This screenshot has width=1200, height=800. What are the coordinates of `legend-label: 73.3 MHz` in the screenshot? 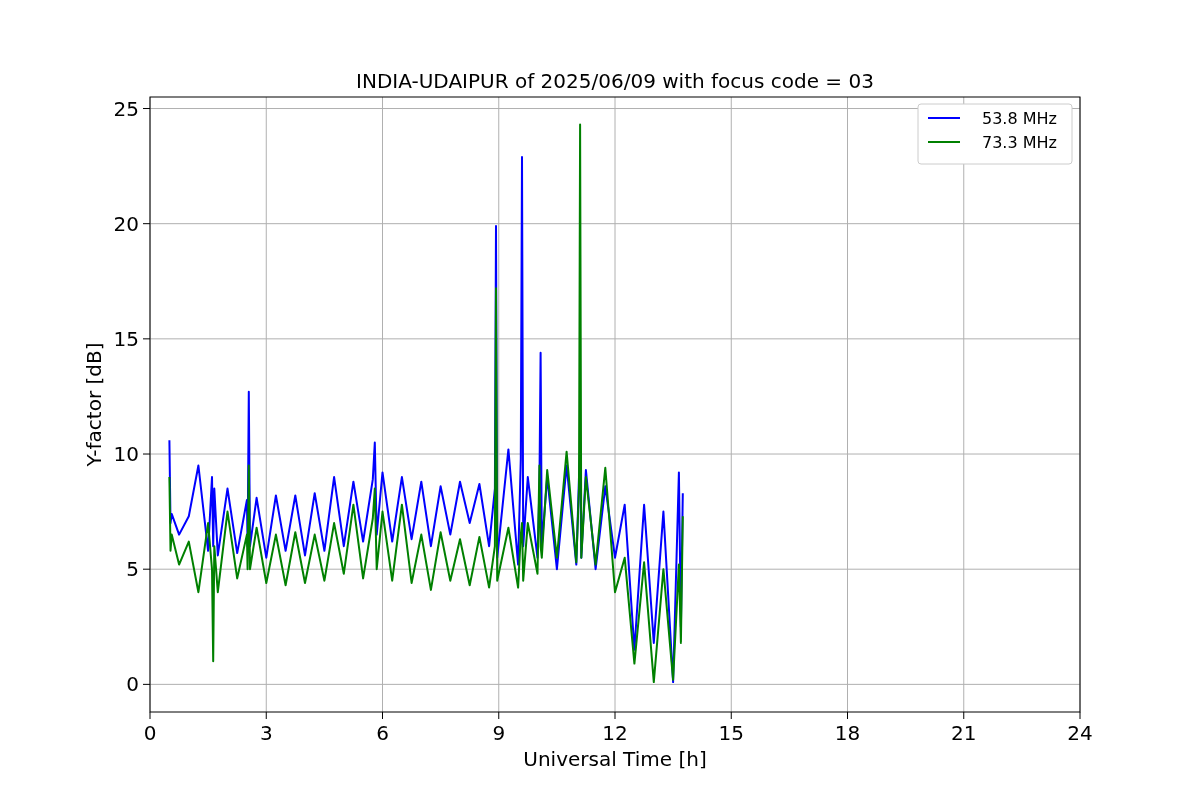 It's located at (1019, 142).